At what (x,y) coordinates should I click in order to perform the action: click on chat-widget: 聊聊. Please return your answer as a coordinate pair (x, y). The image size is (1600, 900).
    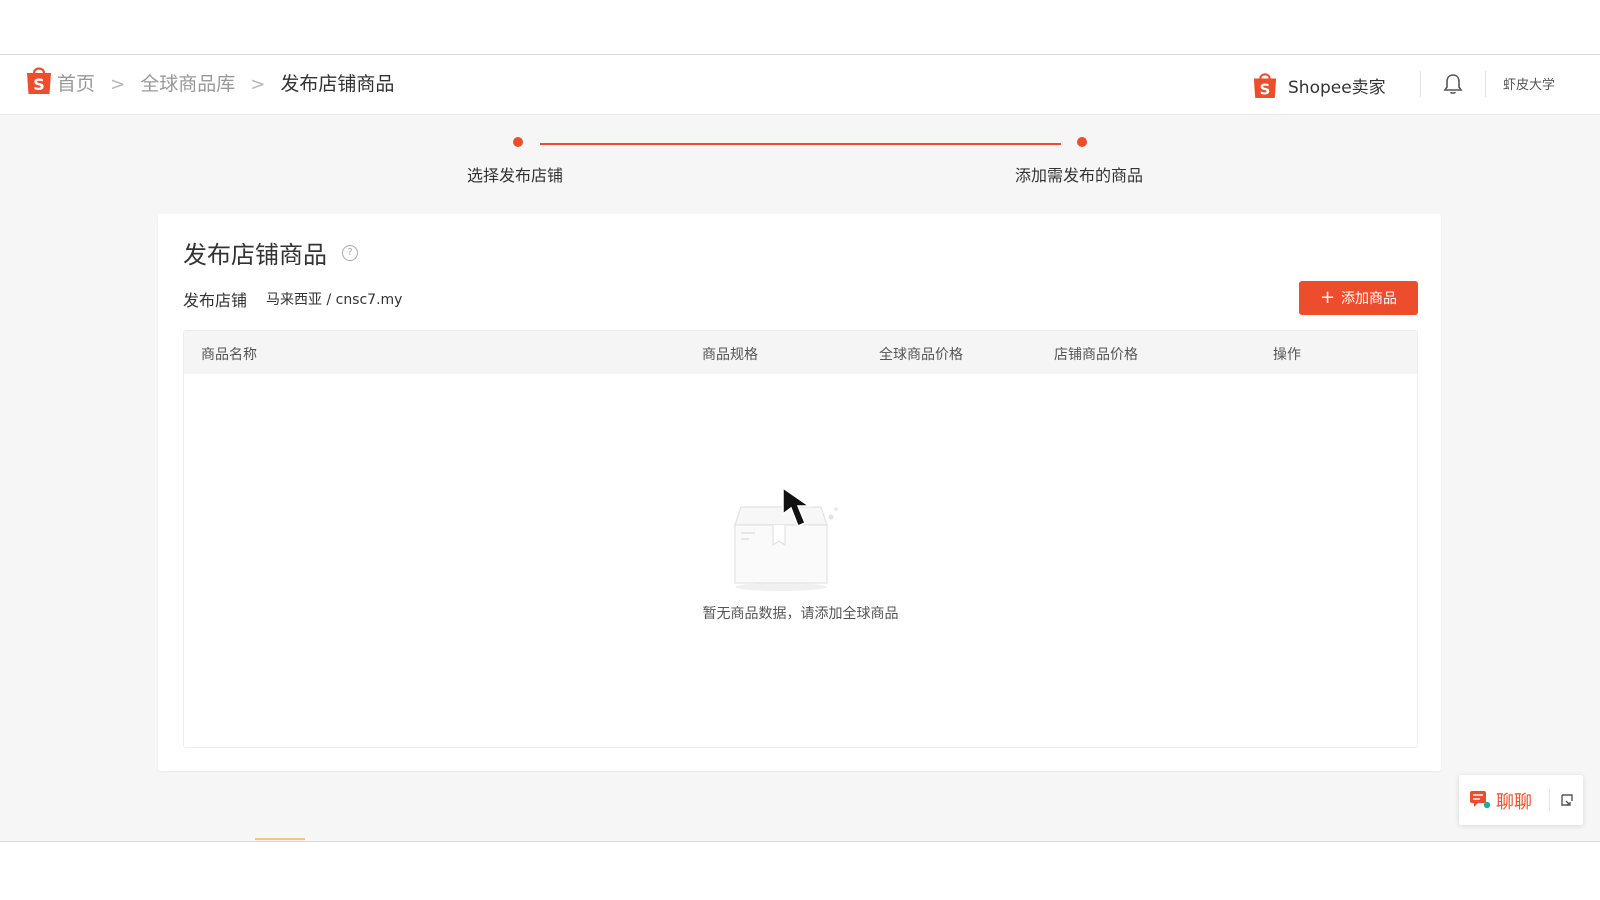
    Looking at the image, I should click on (1521, 800).